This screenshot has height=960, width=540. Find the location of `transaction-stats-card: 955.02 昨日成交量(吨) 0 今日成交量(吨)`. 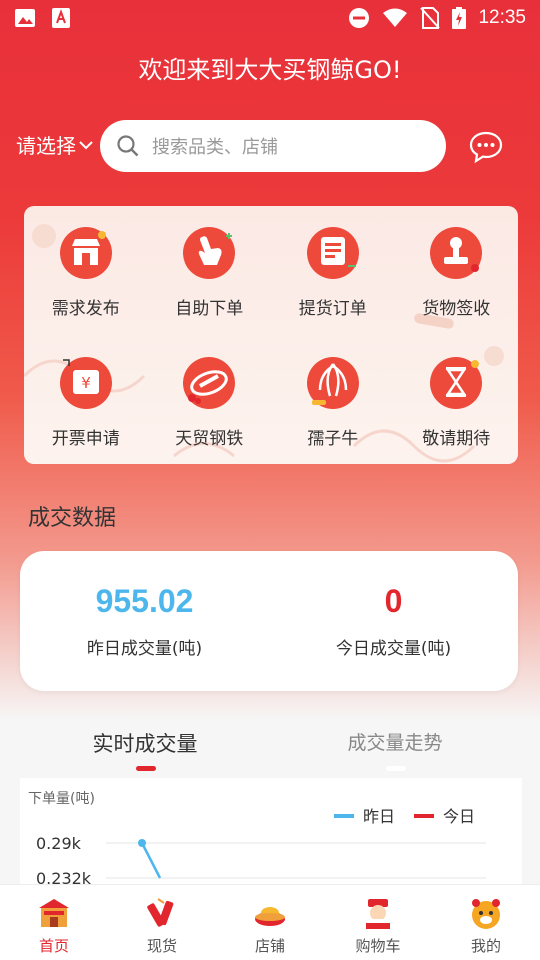

transaction-stats-card: 955.02 昨日成交量(吨) 0 今日成交量(吨) is located at coordinates (269, 621).